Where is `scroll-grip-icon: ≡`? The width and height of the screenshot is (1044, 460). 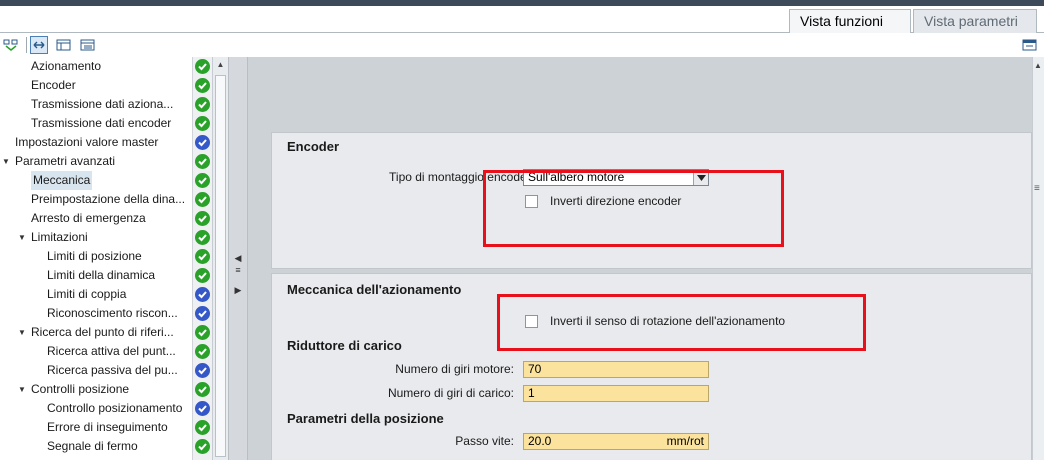 scroll-grip-icon: ≡ is located at coordinates (1037, 188).